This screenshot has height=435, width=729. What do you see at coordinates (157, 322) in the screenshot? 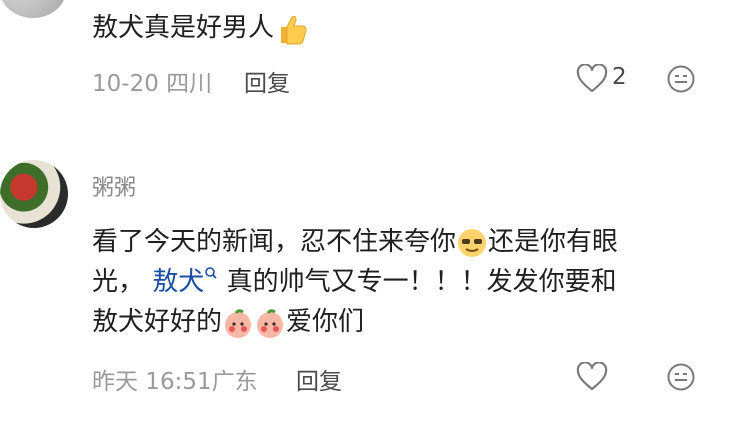
I see `comment-body-part: 敖犬好好的` at bounding box center [157, 322].